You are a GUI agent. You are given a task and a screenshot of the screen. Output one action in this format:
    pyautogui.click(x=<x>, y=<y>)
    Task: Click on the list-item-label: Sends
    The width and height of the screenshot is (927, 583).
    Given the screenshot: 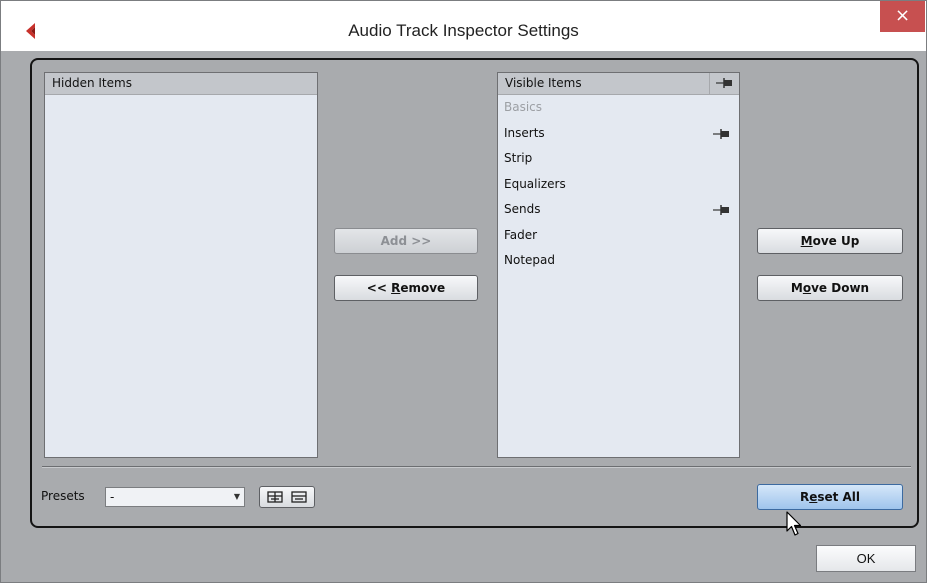 What is the action you would take?
    pyautogui.click(x=522, y=209)
    